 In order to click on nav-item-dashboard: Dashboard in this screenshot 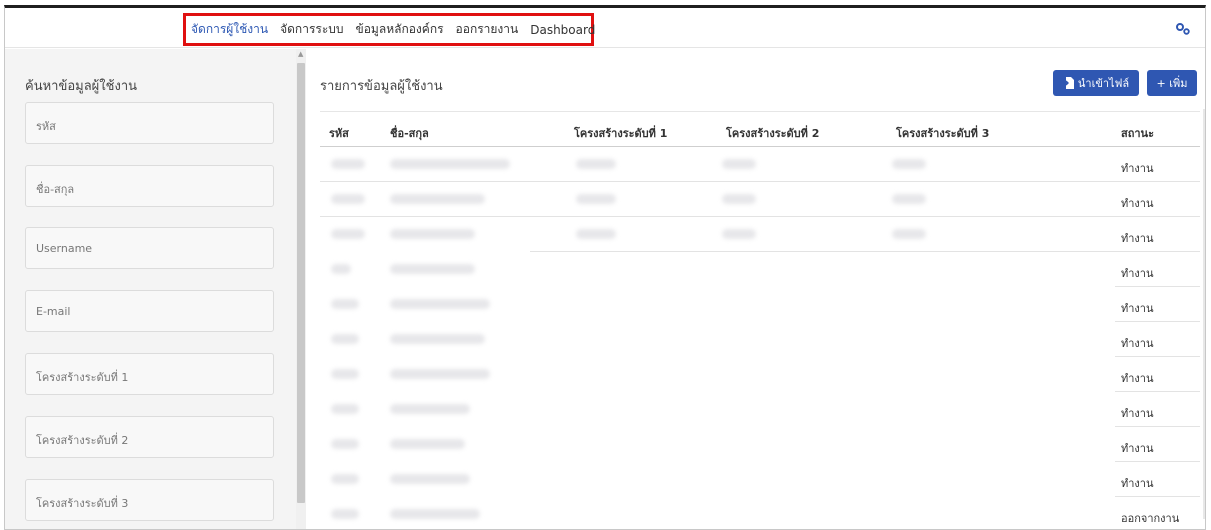, I will do `click(562, 30)`.